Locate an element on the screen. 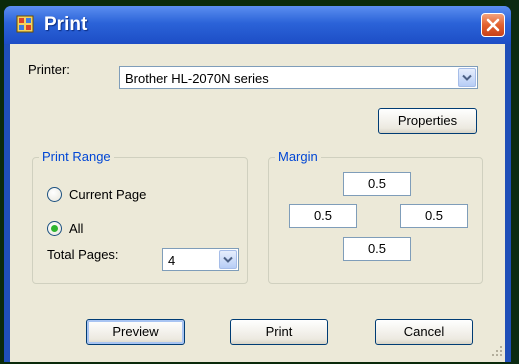  printer-label: Printer: is located at coordinates (49, 69).